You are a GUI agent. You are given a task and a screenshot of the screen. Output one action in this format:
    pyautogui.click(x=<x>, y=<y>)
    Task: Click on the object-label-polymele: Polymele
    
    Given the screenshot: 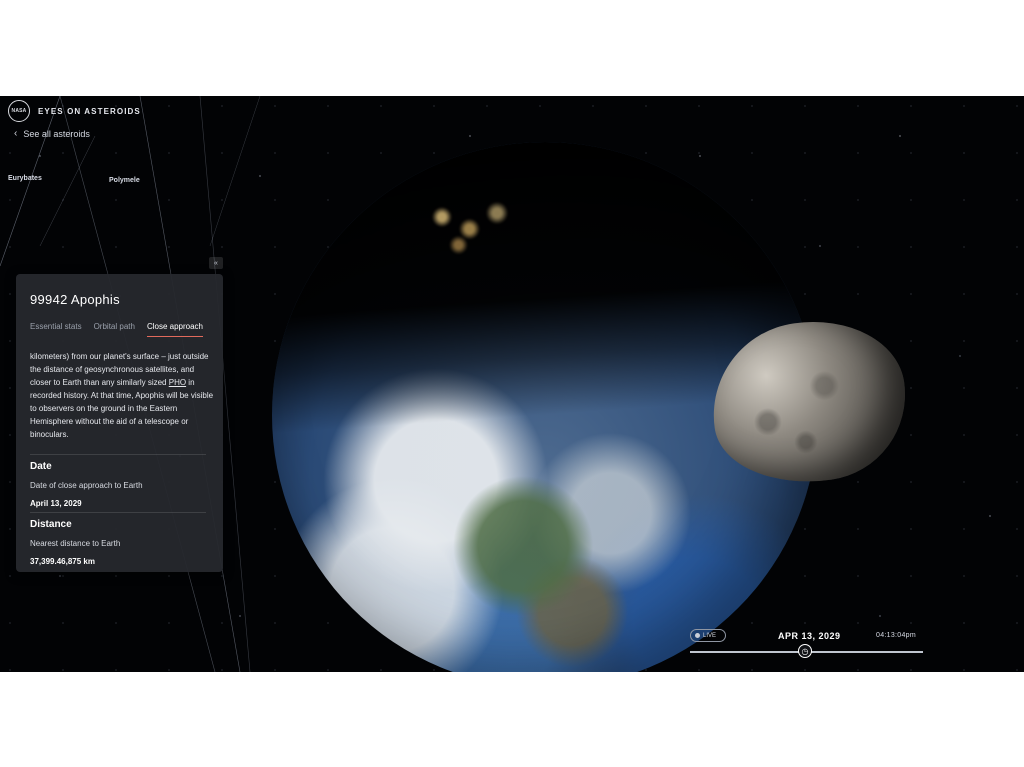 What is the action you would take?
    pyautogui.click(x=124, y=180)
    